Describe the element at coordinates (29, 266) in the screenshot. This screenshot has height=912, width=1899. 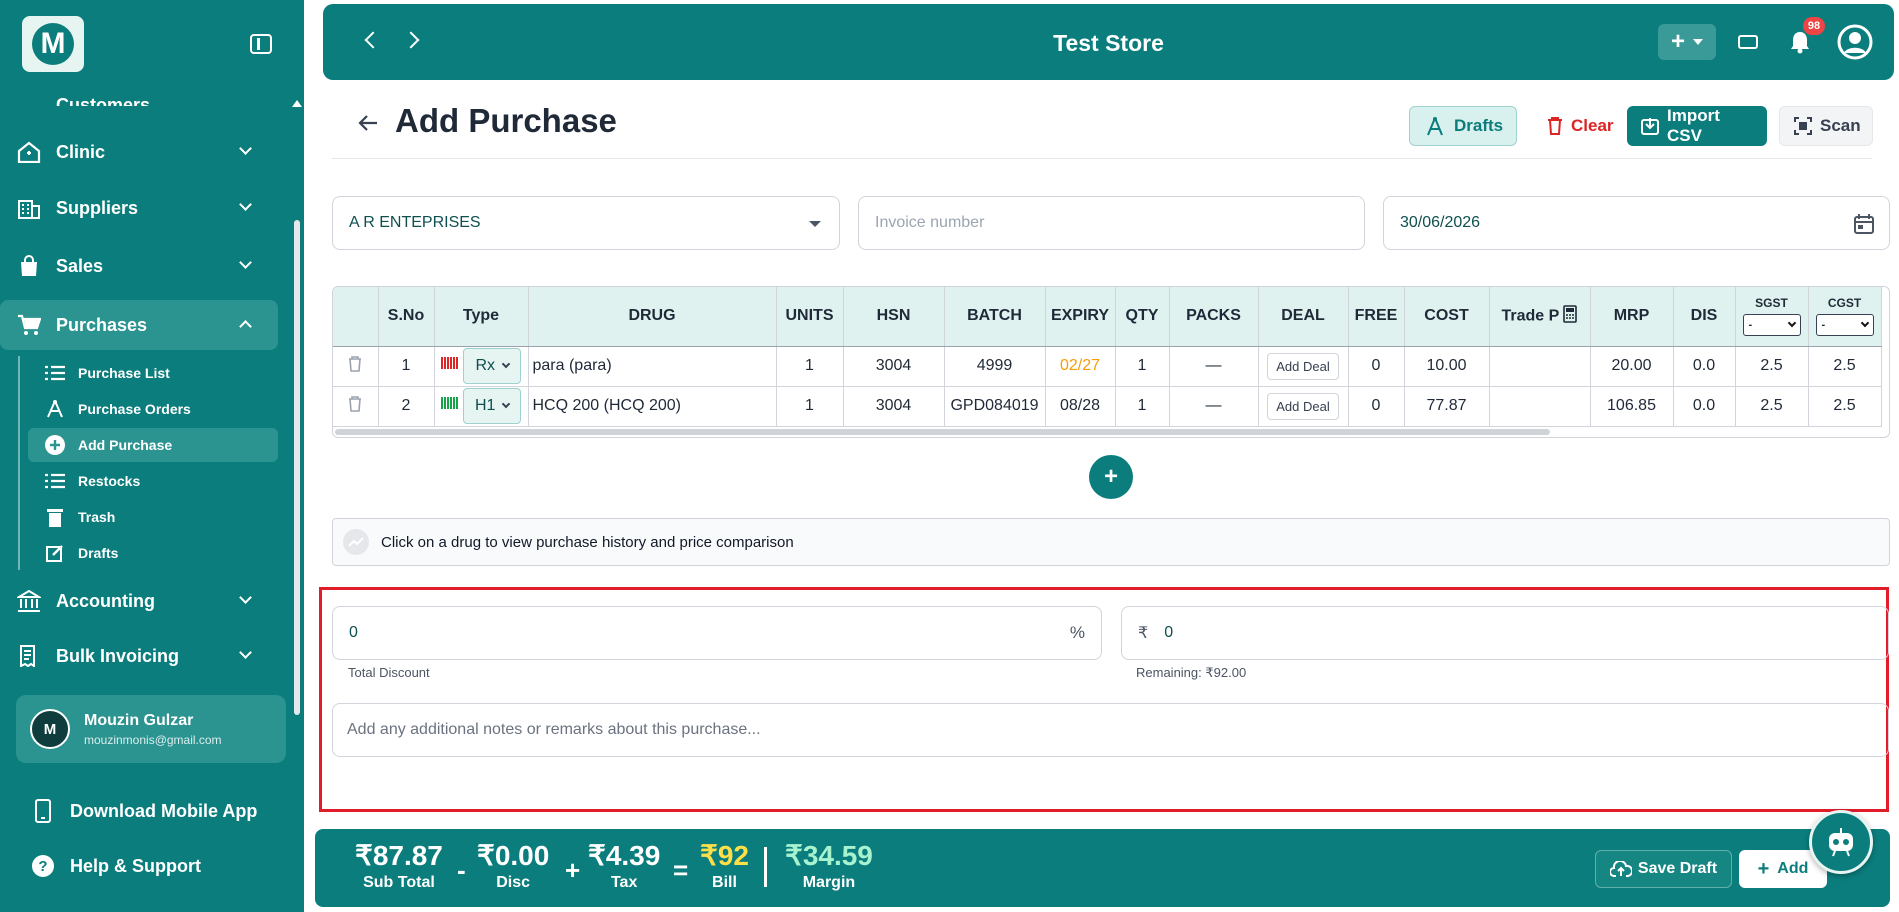
I see `bag-icon` at that location.